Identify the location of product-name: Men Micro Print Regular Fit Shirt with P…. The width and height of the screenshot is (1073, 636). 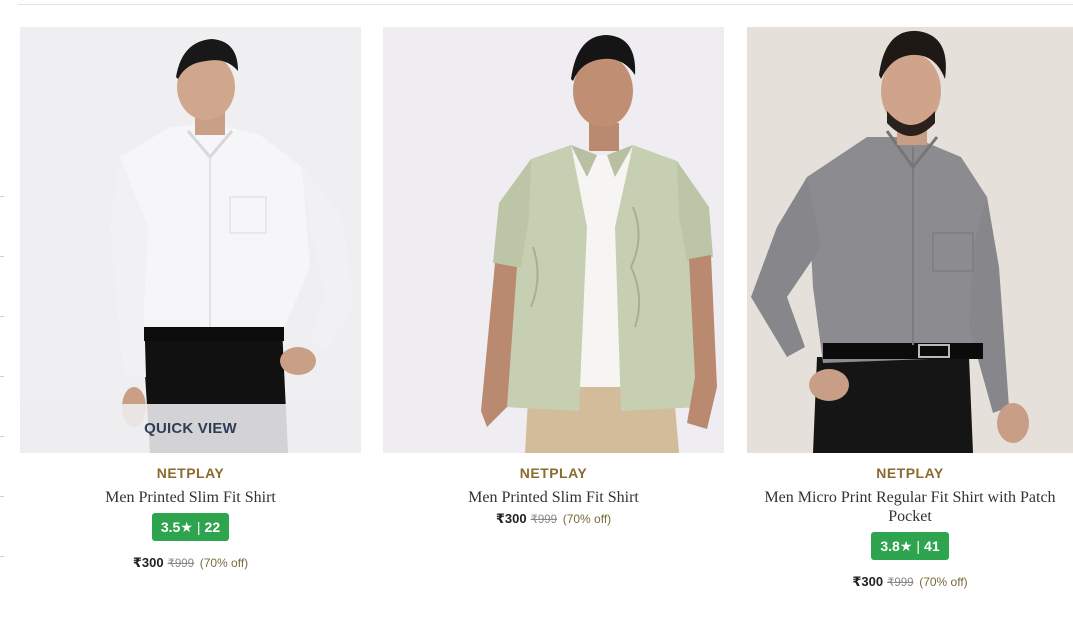
(910, 507).